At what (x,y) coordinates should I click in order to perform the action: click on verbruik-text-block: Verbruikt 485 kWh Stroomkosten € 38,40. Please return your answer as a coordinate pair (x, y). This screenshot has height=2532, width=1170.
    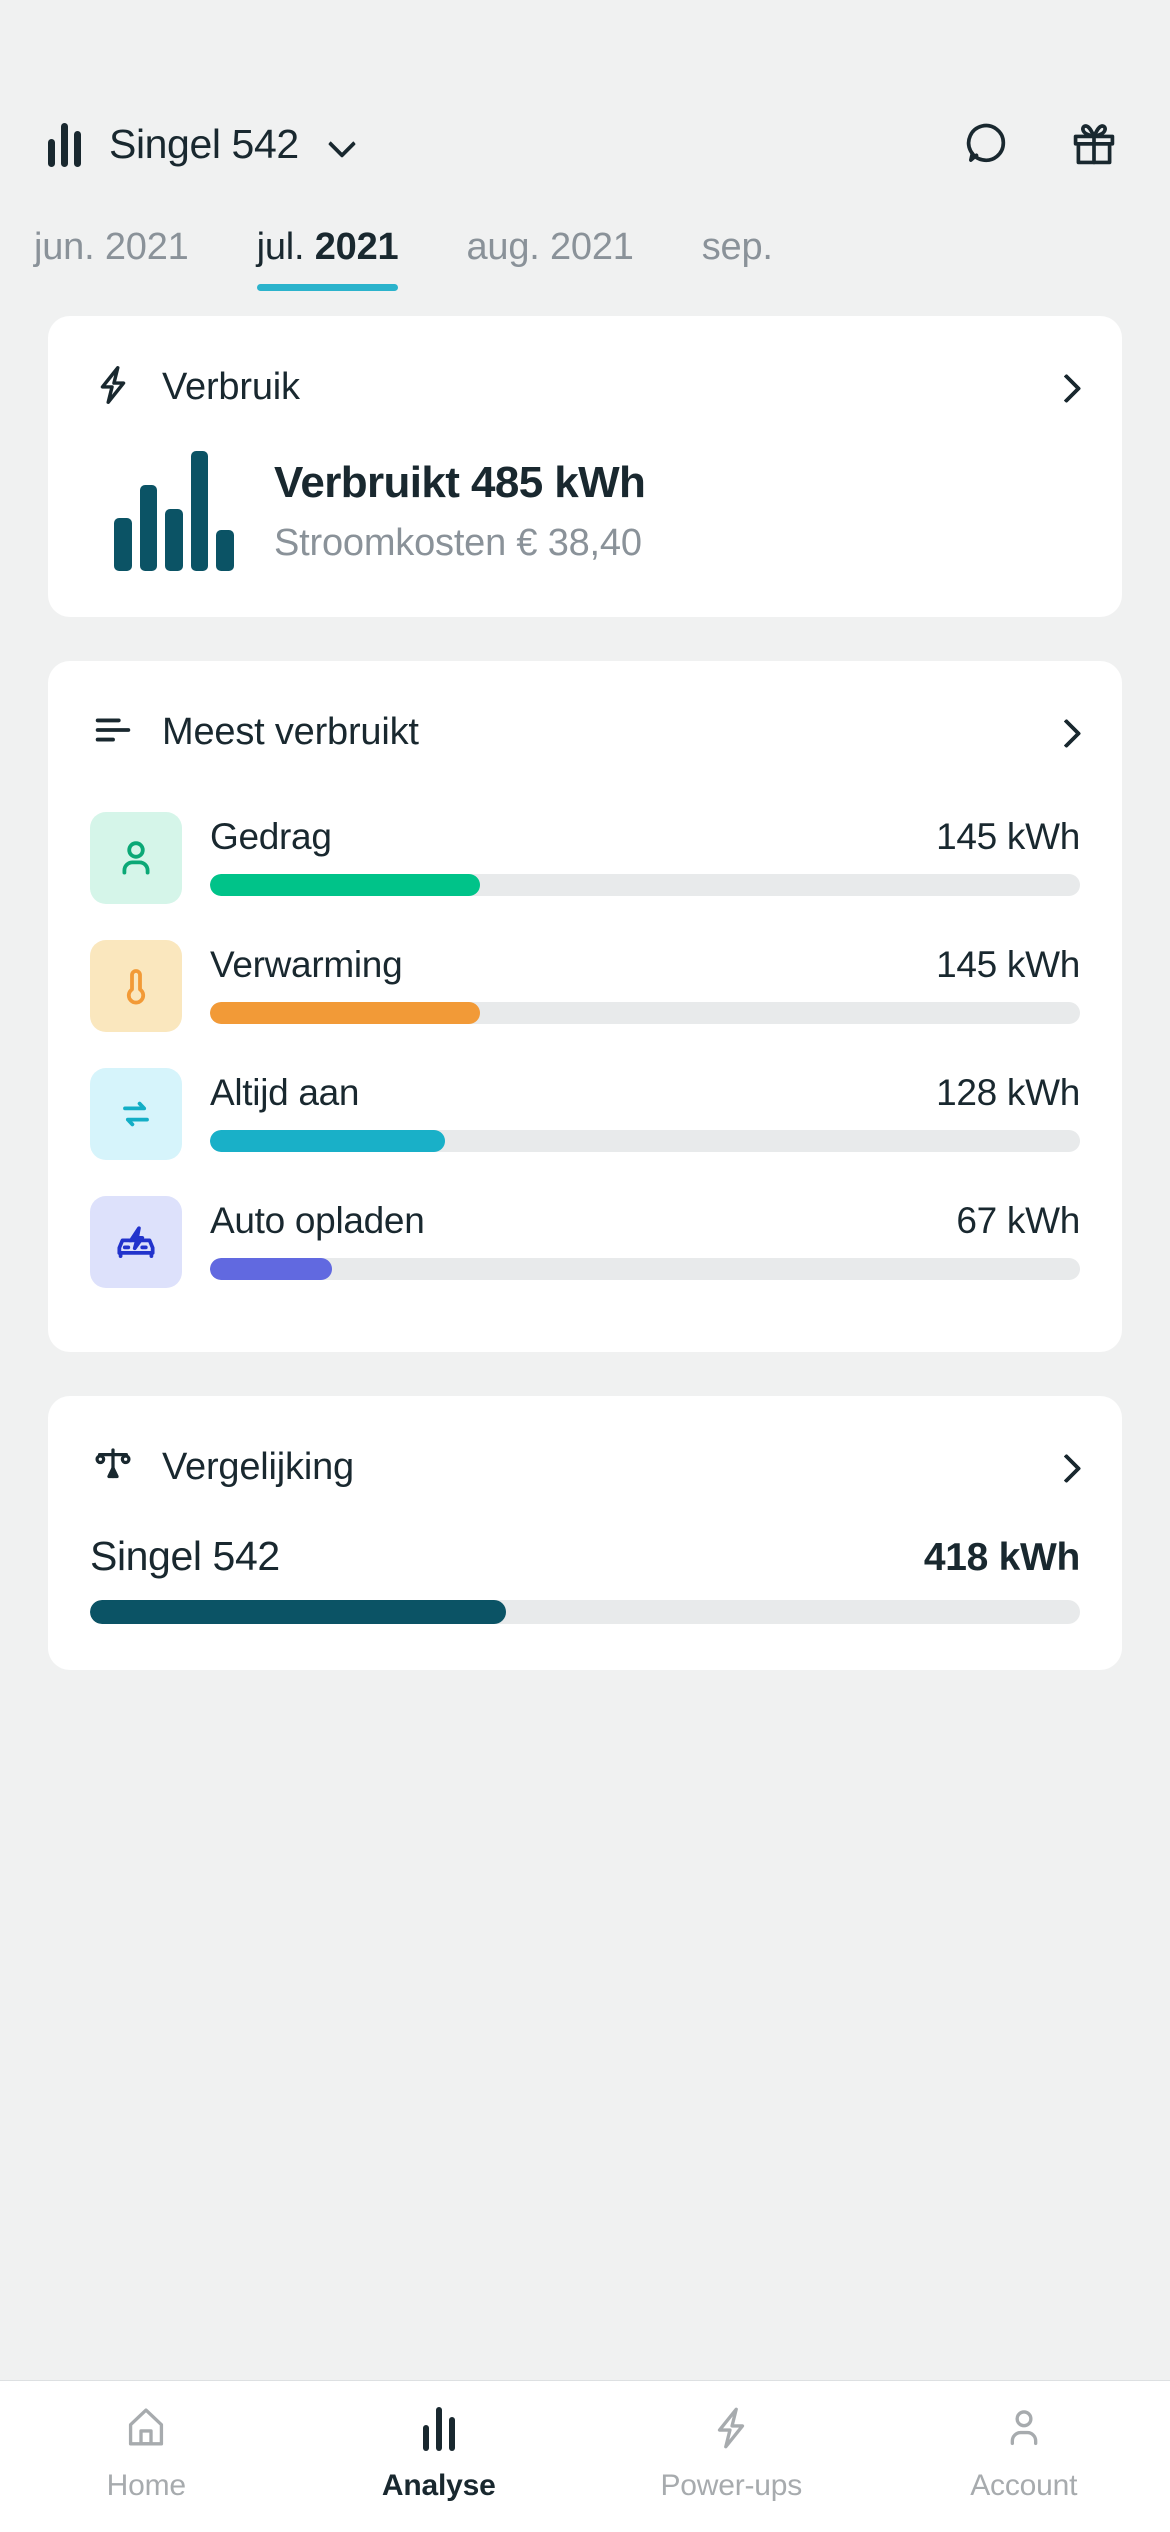
    Looking at the image, I should click on (677, 511).